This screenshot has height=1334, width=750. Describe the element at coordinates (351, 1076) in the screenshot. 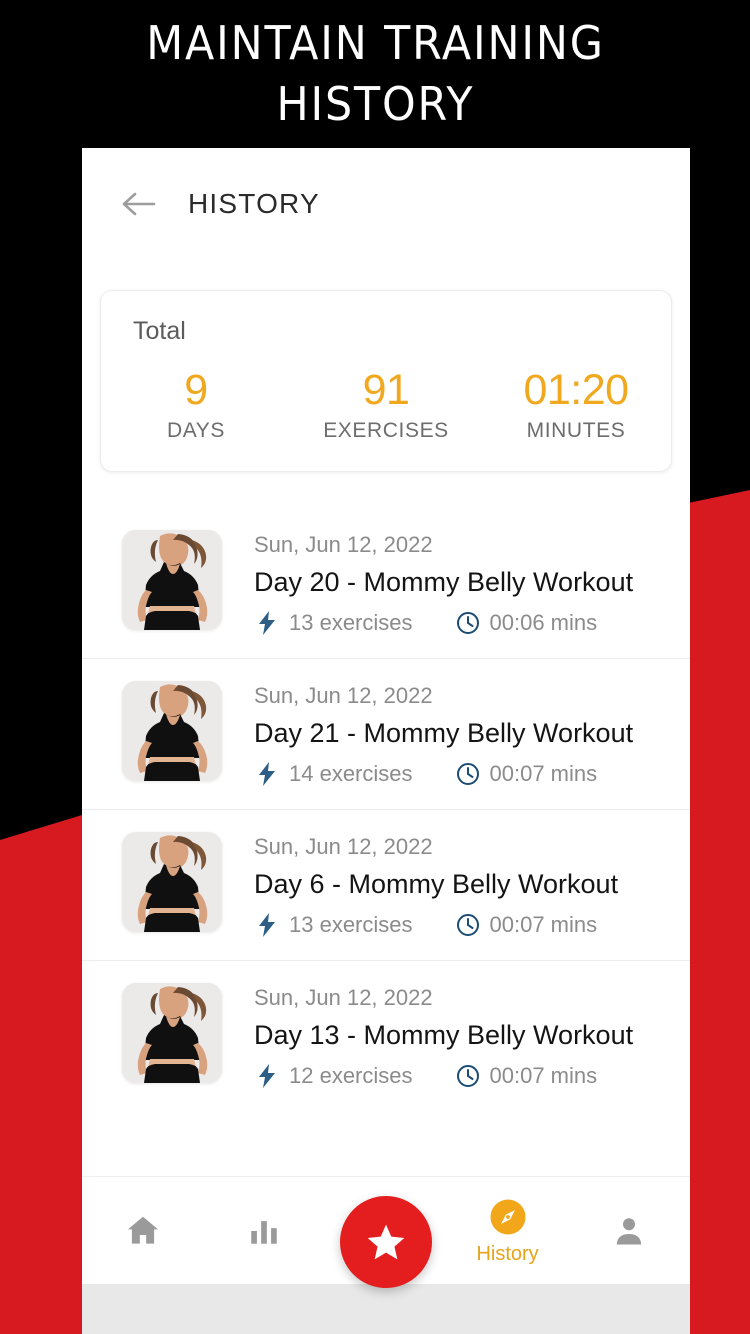

I see `exercises-count: 12 exercises` at that location.